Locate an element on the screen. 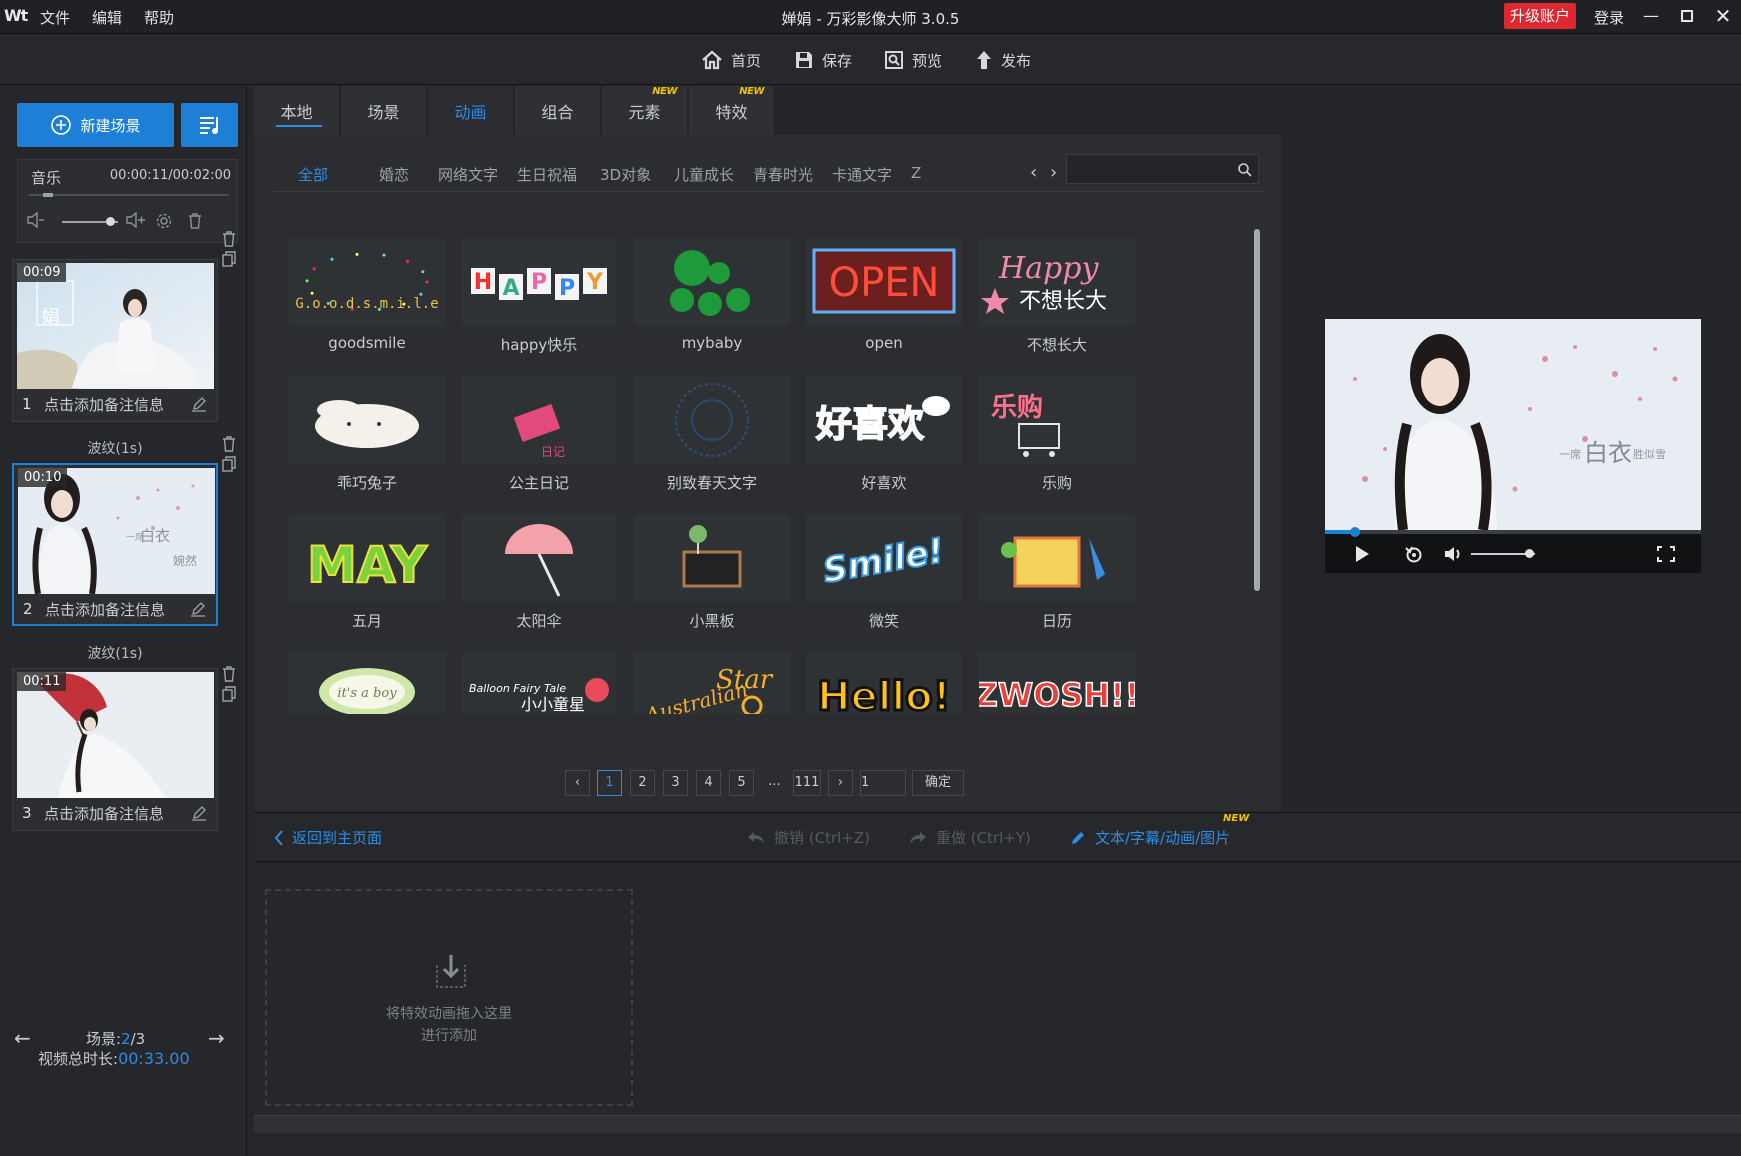  category-item: 生日祝福 is located at coordinates (547, 174).